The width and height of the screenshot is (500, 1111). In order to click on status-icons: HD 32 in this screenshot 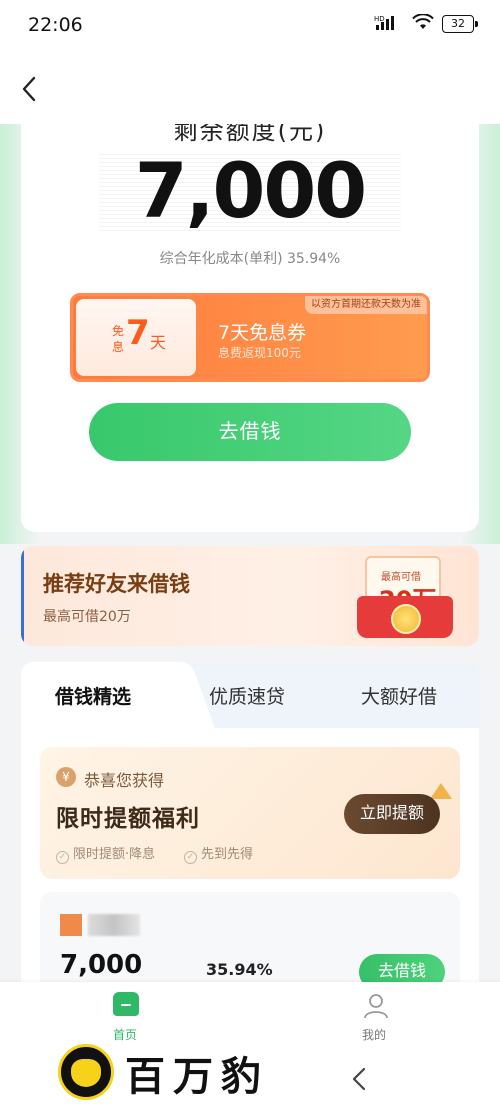, I will do `click(426, 23)`.